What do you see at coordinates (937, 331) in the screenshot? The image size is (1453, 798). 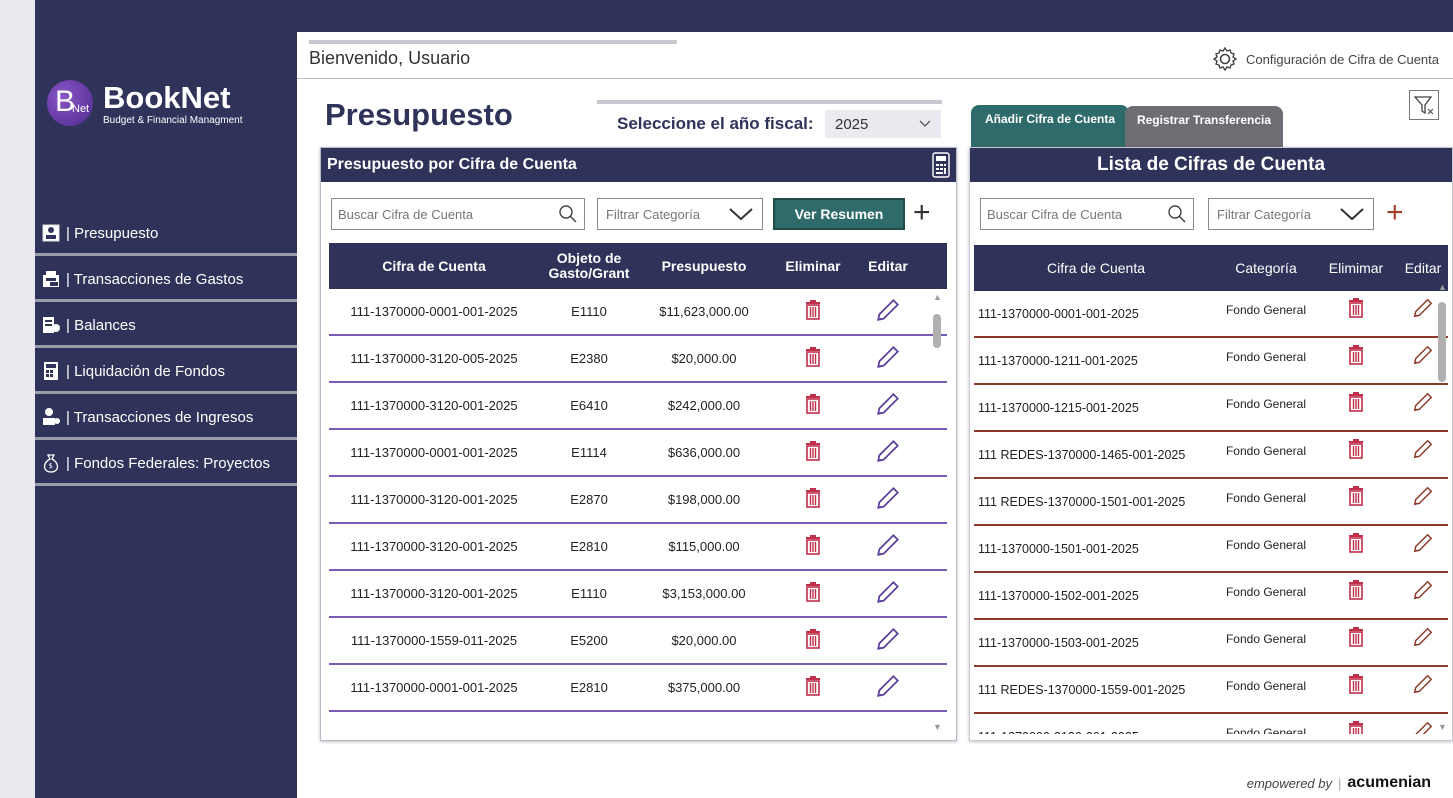 I see `budget-scroll-thumb` at bounding box center [937, 331].